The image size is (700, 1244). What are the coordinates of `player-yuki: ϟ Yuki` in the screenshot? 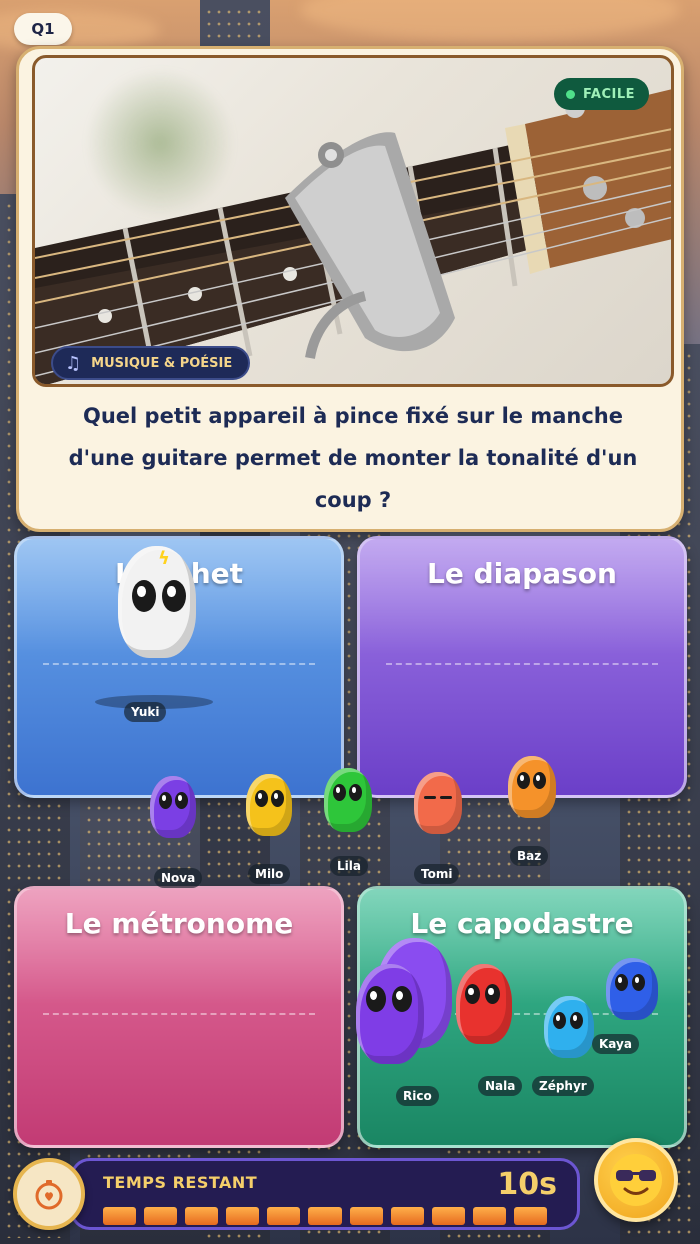 It's located at (157, 635).